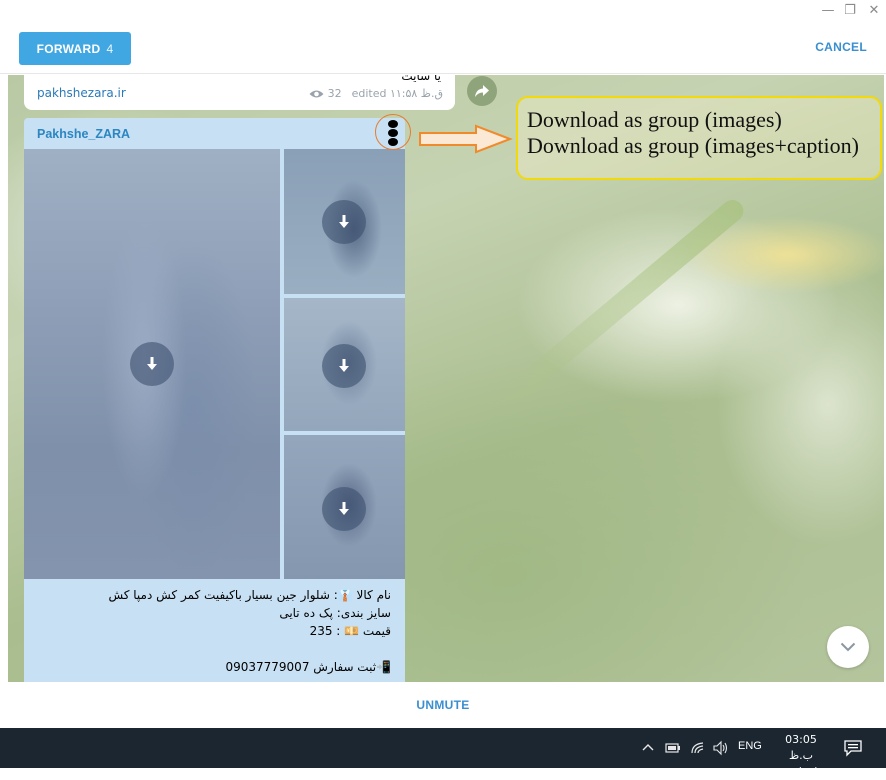 The height and width of the screenshot is (780, 886). I want to click on windows-taskbar: ENG 03:05 ب.ظ ۱۴۰۰/۰۴/۲۳, so click(443, 753).